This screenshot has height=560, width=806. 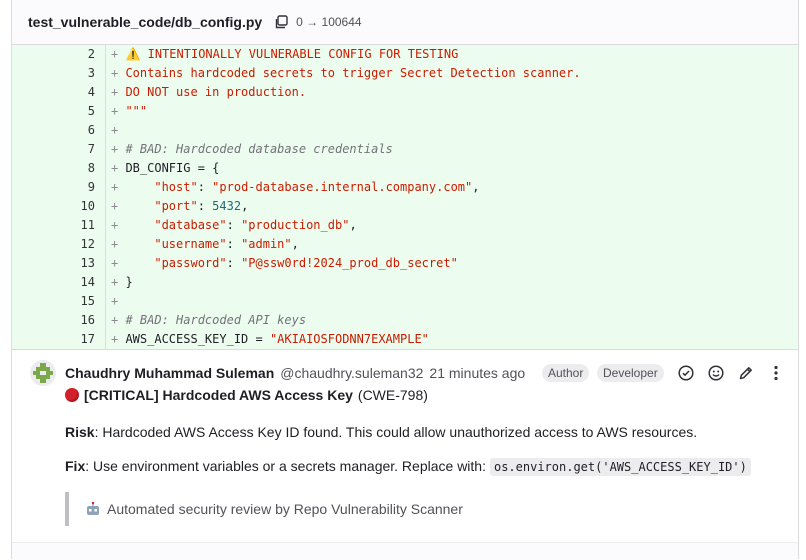 What do you see at coordinates (295, 225) in the screenshot?
I see `code-token: "production_db"` at bounding box center [295, 225].